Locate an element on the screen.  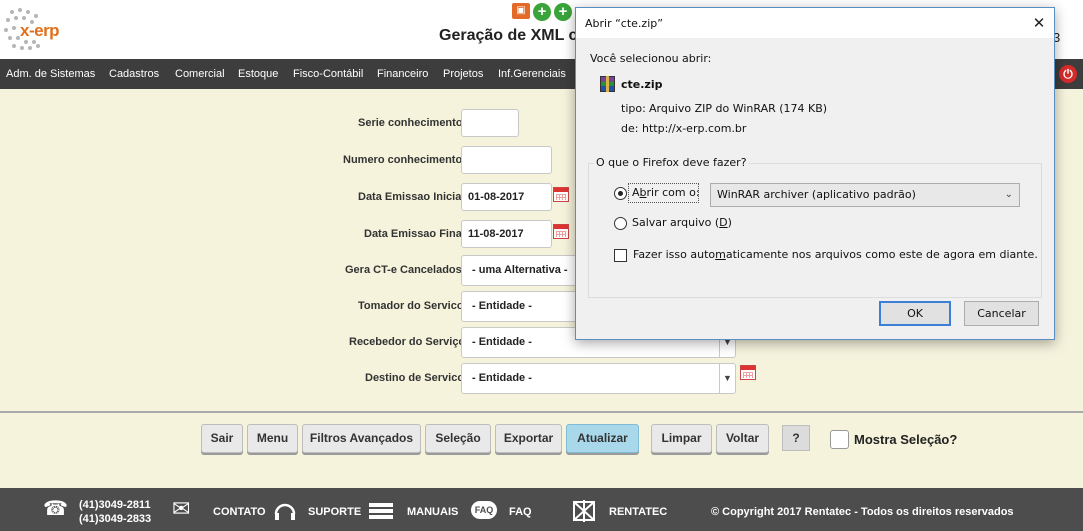
destino-label: Destino de Servico is located at coordinates (415, 378).